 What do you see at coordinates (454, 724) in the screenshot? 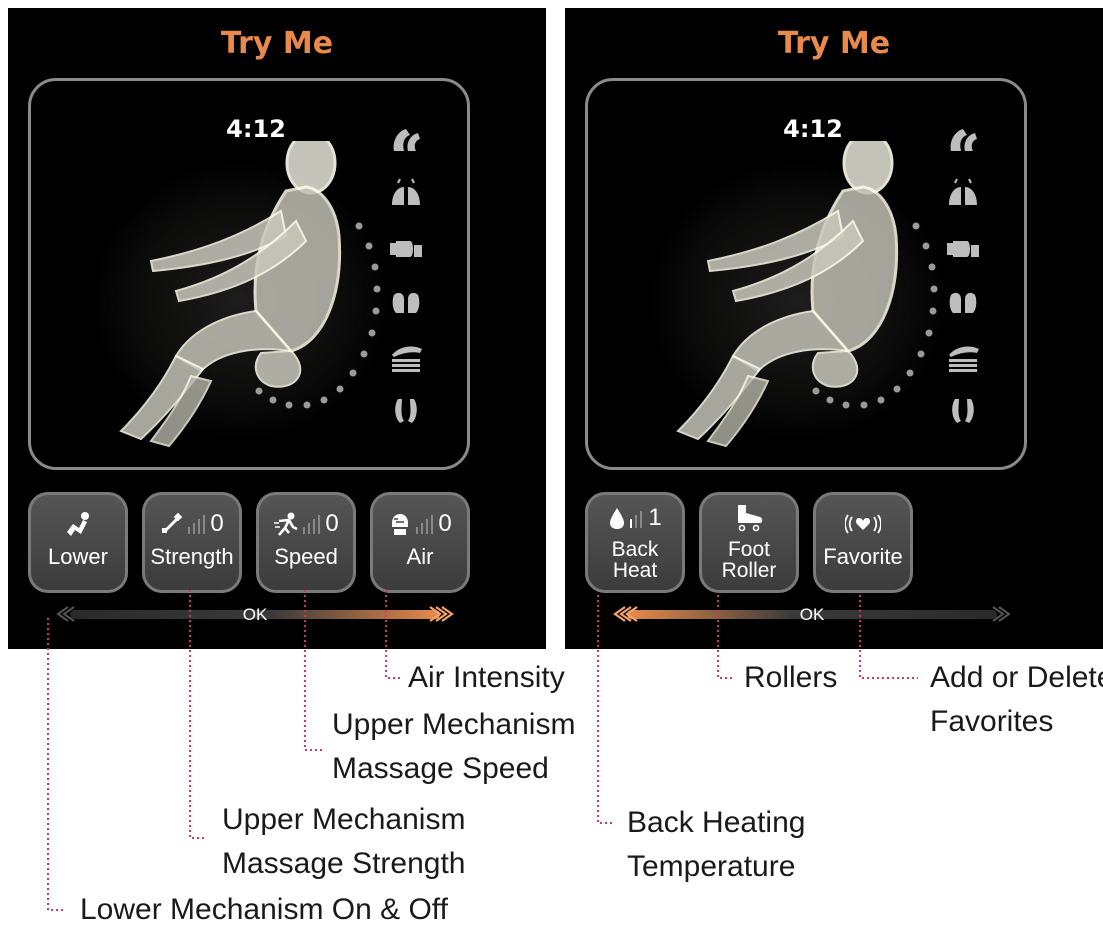
I see `callout-speed-line1: Upper Mechanism` at bounding box center [454, 724].